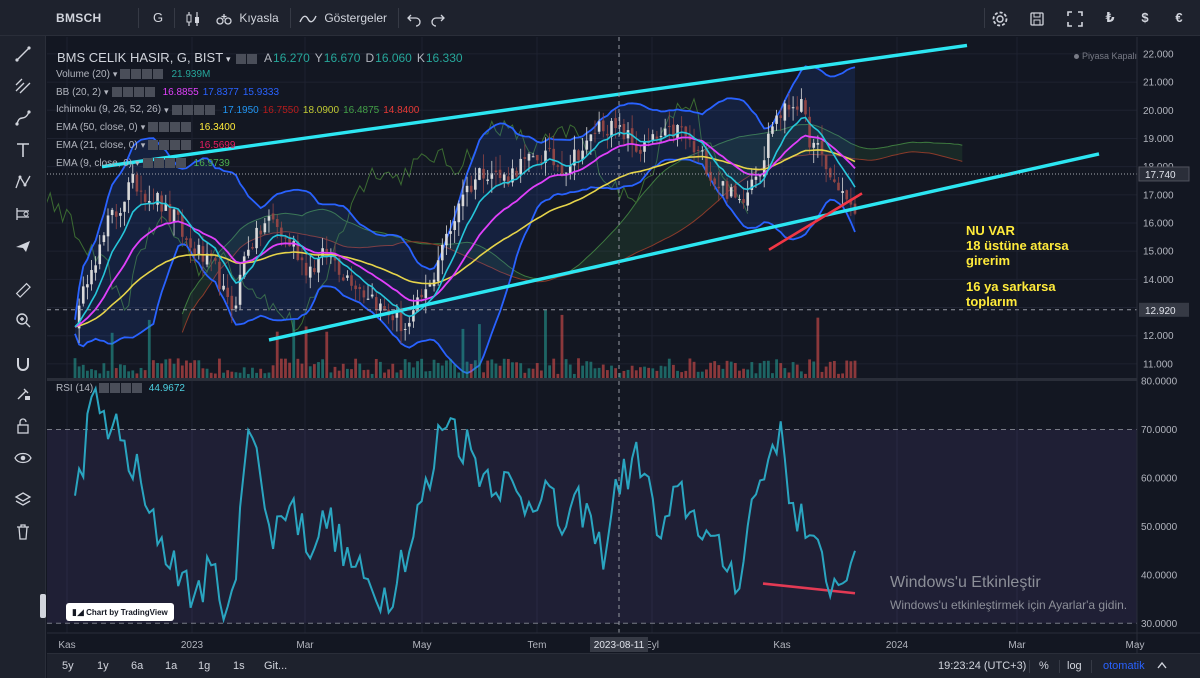  I want to click on range-button-1y: 1y, so click(103, 666).